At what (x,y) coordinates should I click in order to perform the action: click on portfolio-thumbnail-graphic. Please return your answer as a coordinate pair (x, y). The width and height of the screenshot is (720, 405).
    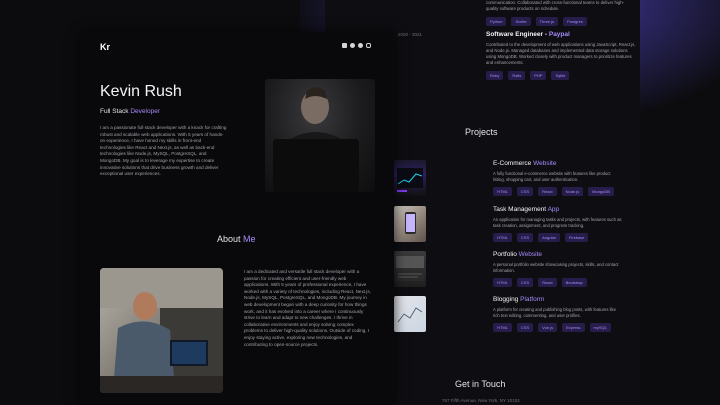
    Looking at the image, I should click on (410, 268).